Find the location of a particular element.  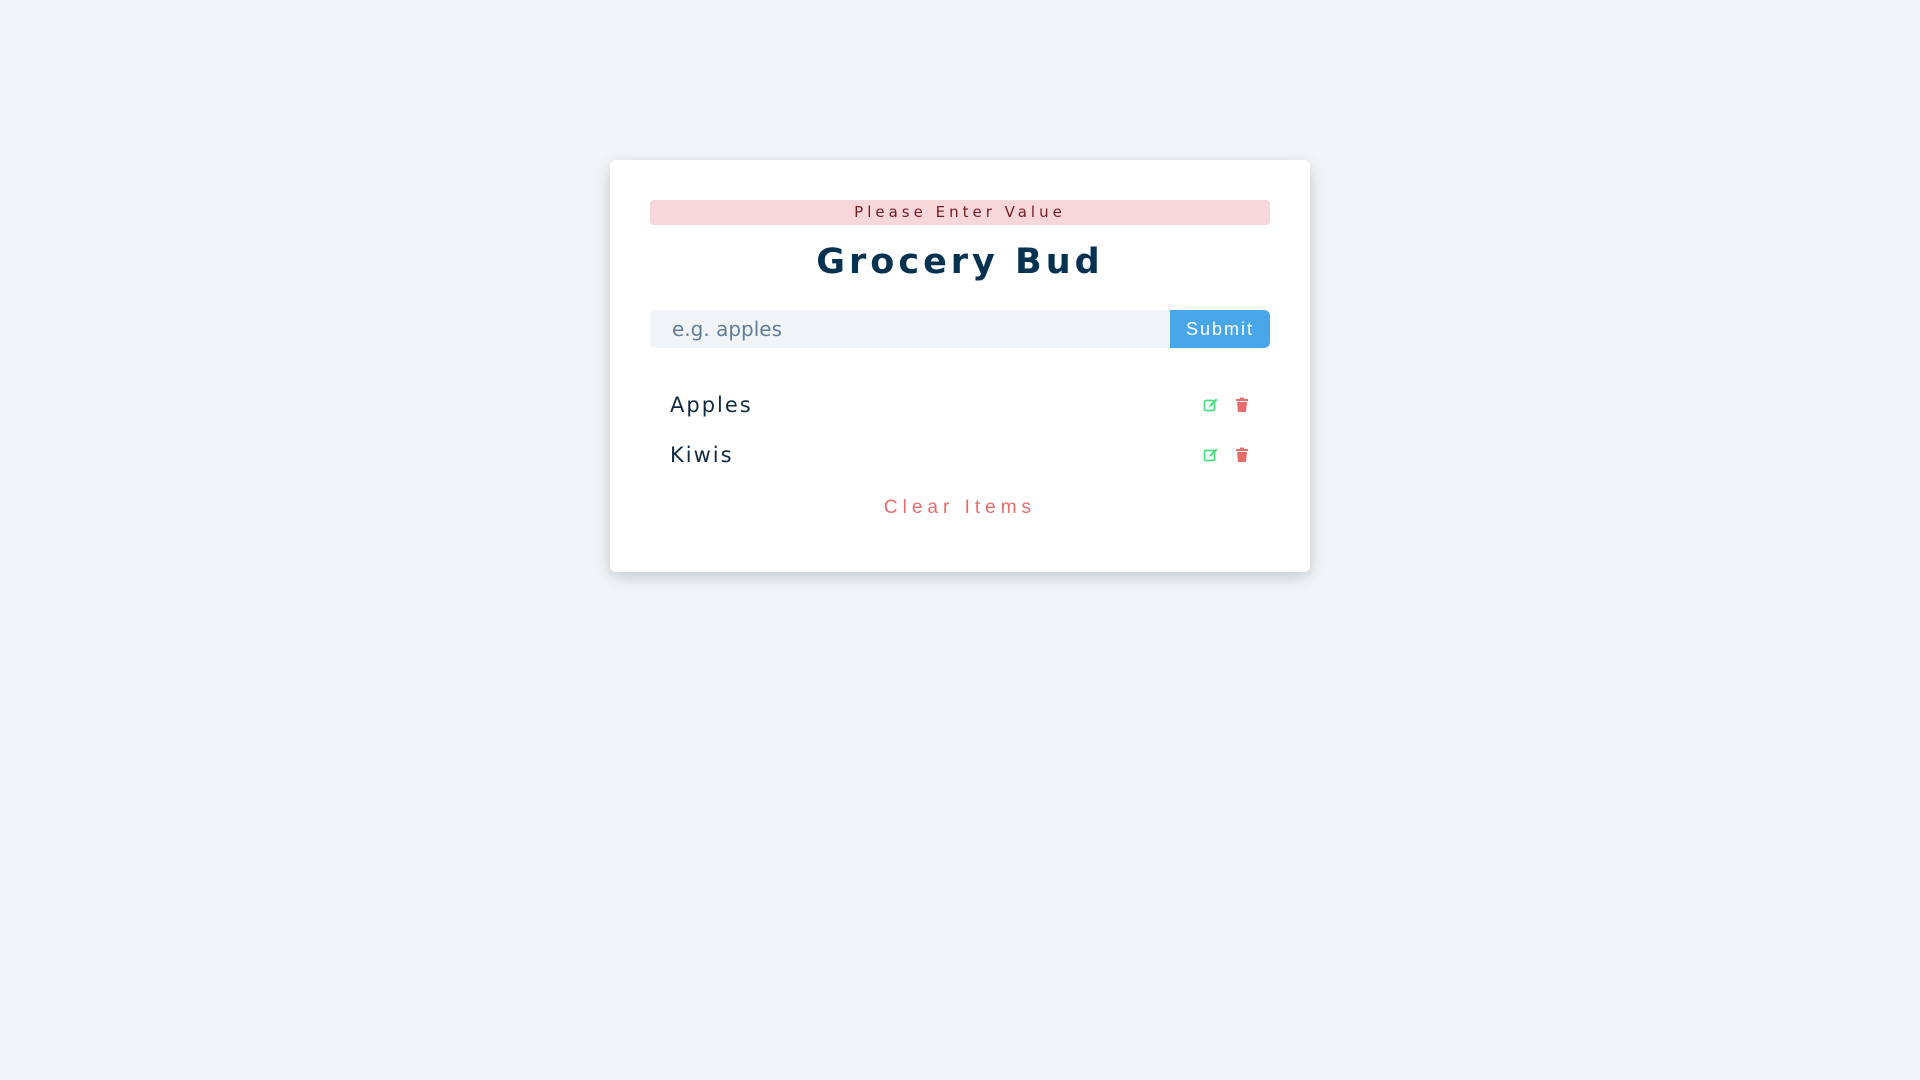

clear-items-button: Clear Items is located at coordinates (960, 508).